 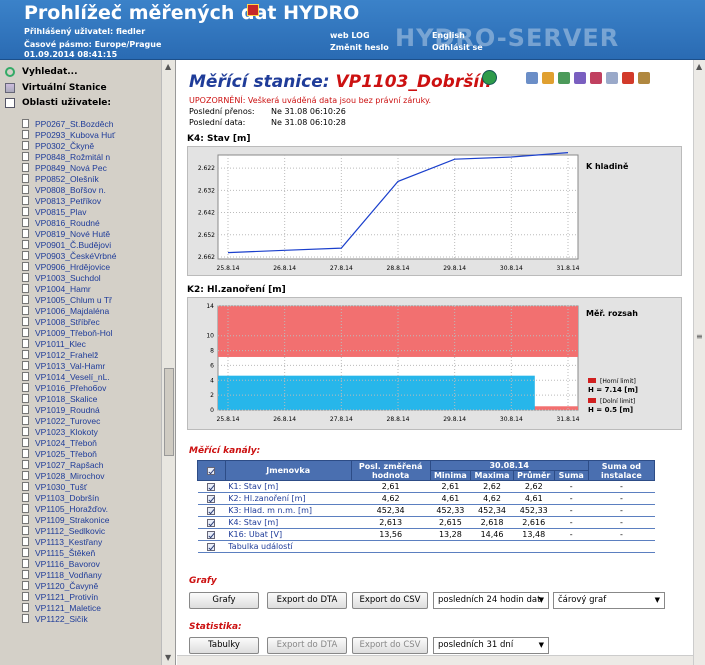 What do you see at coordinates (169, 412) in the screenshot?
I see `sidebar-scroll-thumb` at bounding box center [169, 412].